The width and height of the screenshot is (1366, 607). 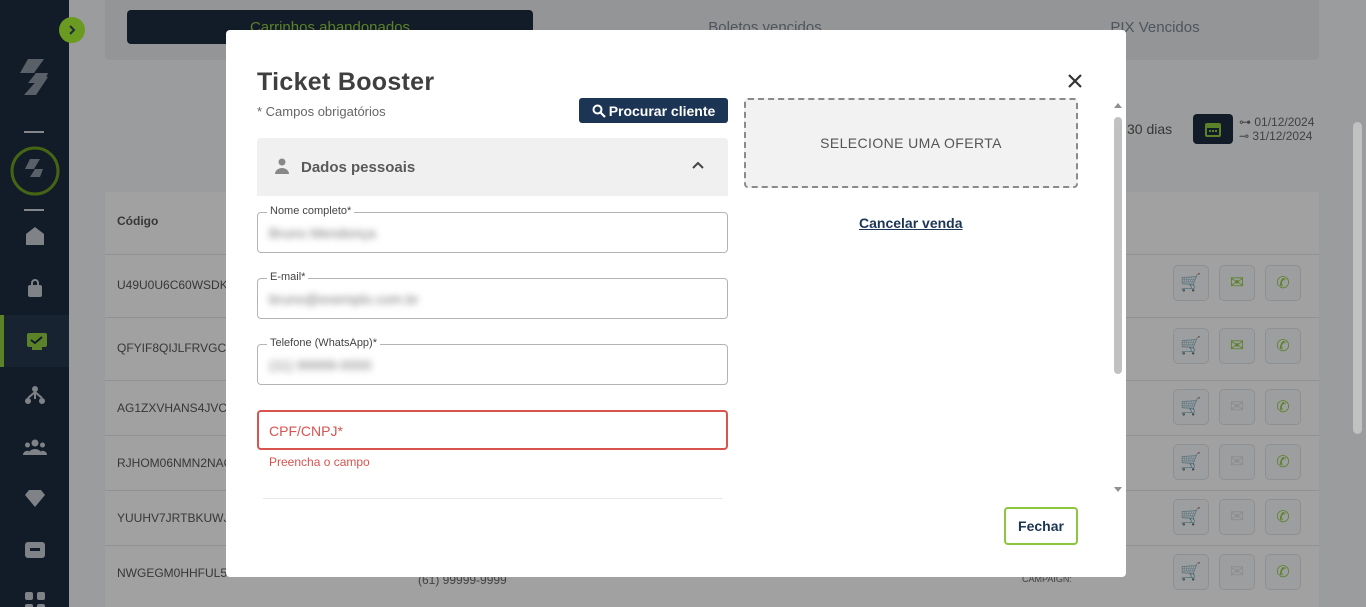 I want to click on phone-field: Telefone (WhatsApp)* (11) 99999-0000, so click(x=492, y=361).